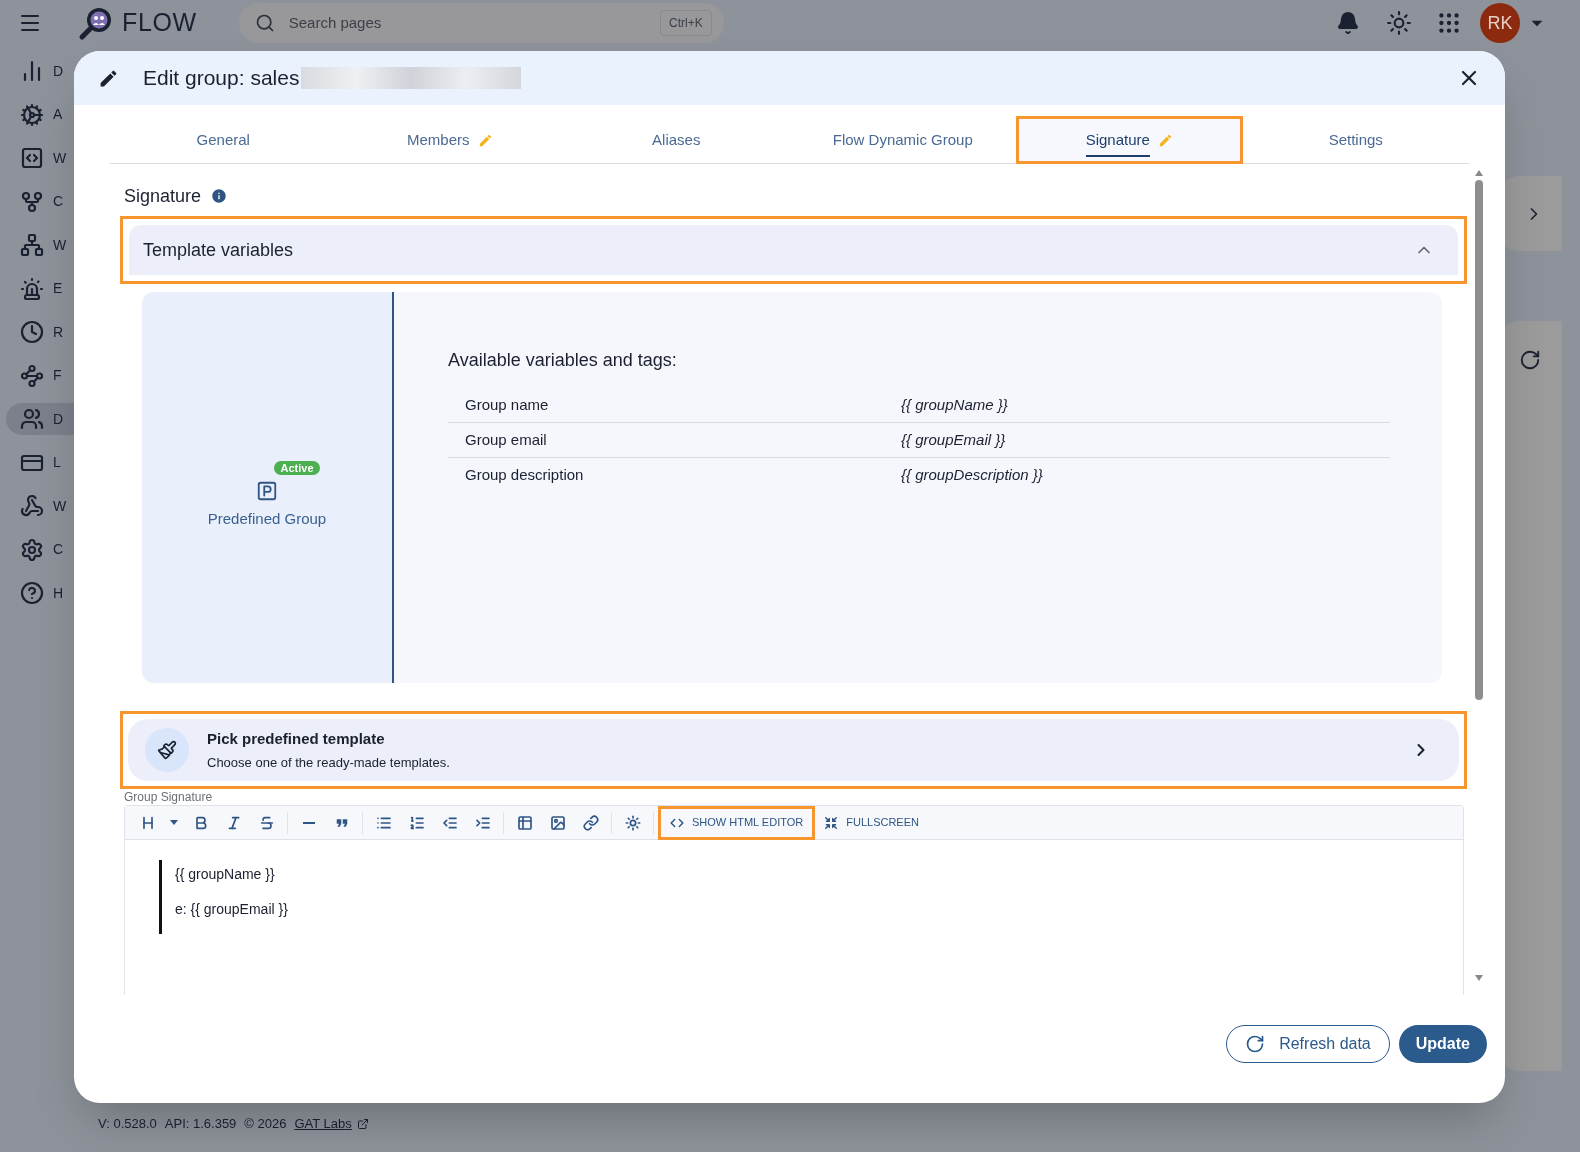 The width and height of the screenshot is (1580, 1152). What do you see at coordinates (1399, 23) in the screenshot?
I see `theme-sun-icon` at bounding box center [1399, 23].